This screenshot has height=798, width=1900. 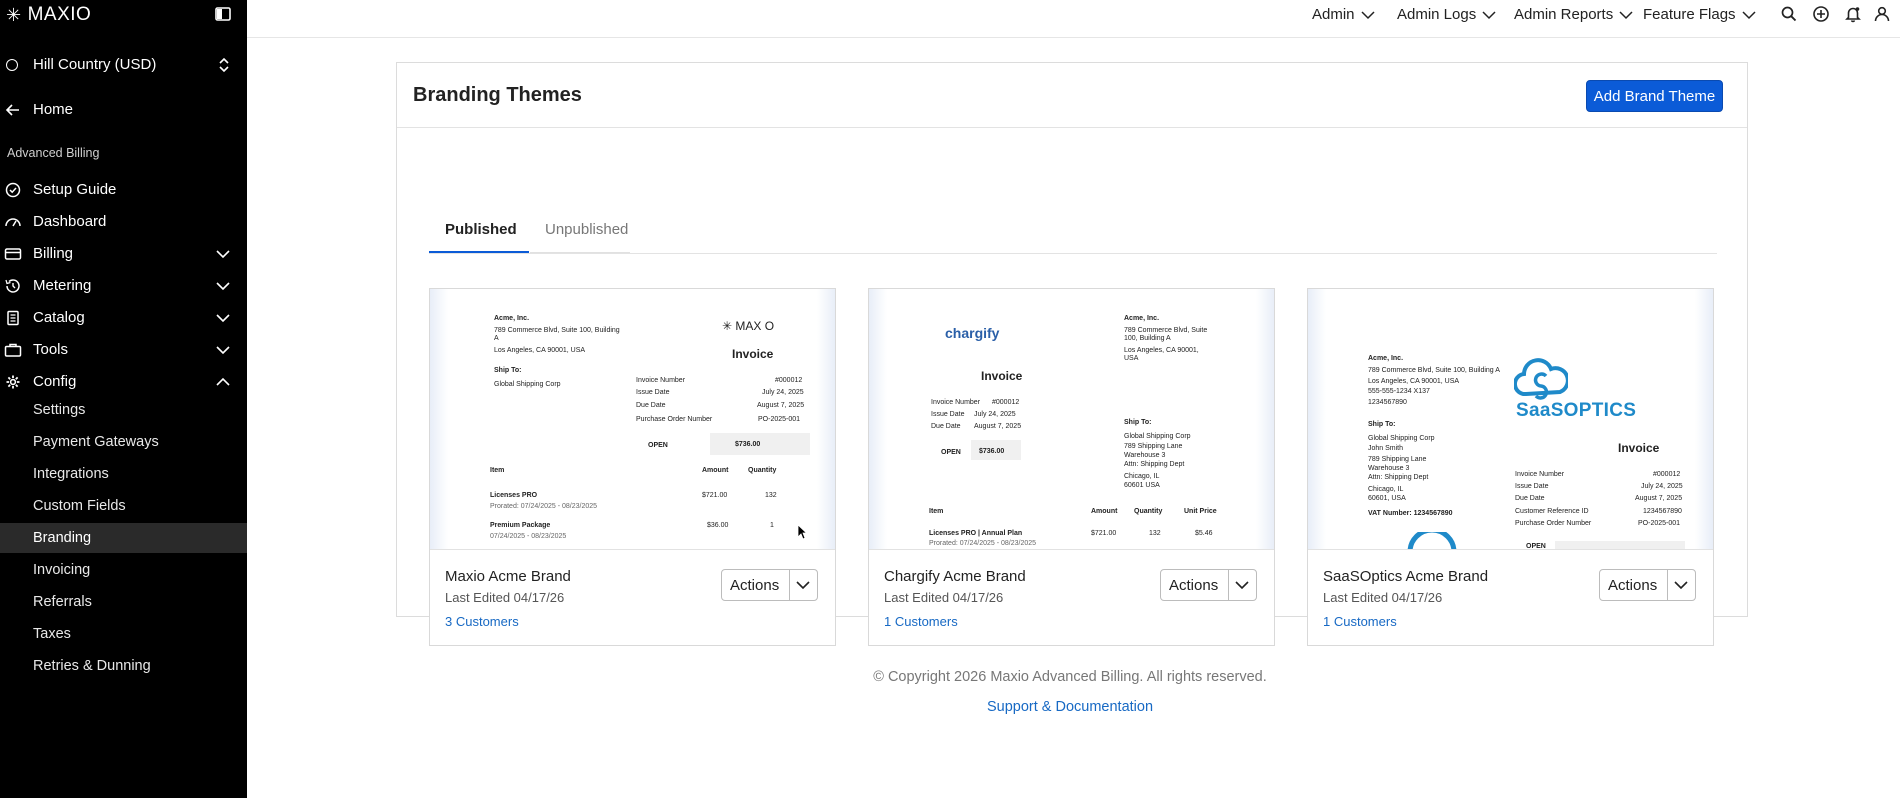 I want to click on preview-text: 789 Commerce Blvd, Suite 100, Building, so click(x=557, y=330).